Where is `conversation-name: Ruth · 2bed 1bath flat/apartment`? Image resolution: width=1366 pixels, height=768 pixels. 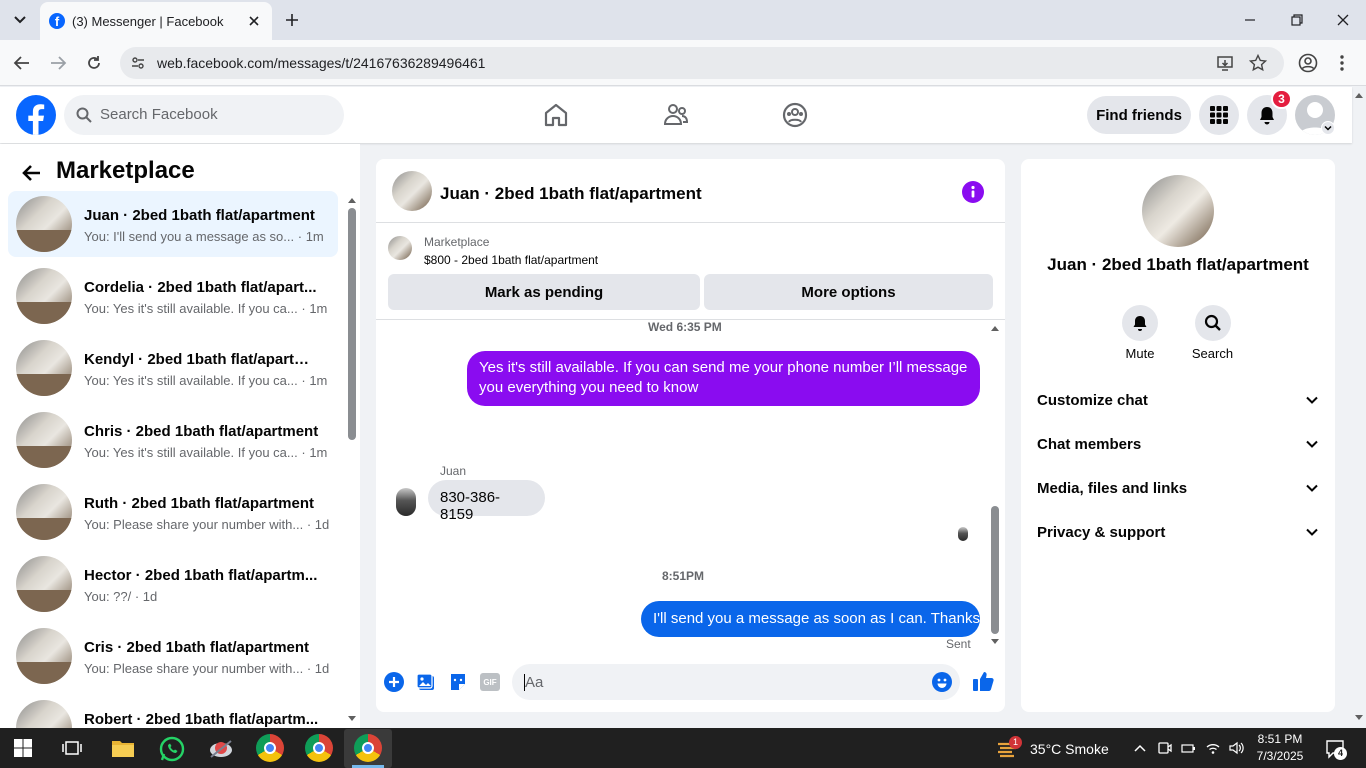
conversation-name: Ruth · 2bed 1bath flat/apartment is located at coordinates (199, 503).